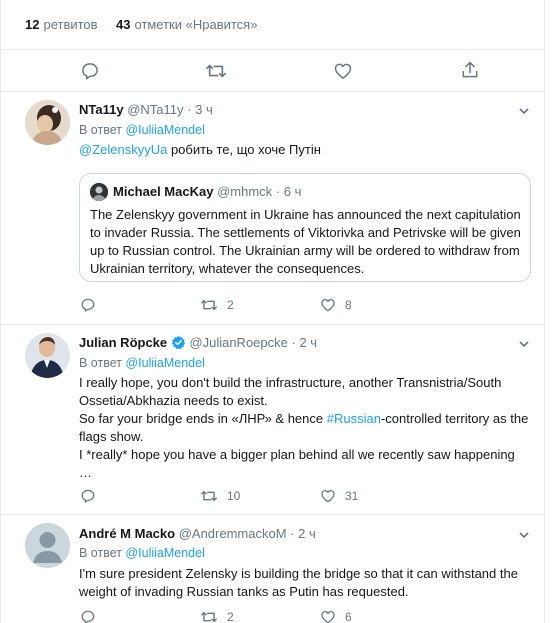  Describe the element at coordinates (70, 24) in the screenshot. I see `retweets-label: ретвитов` at that location.